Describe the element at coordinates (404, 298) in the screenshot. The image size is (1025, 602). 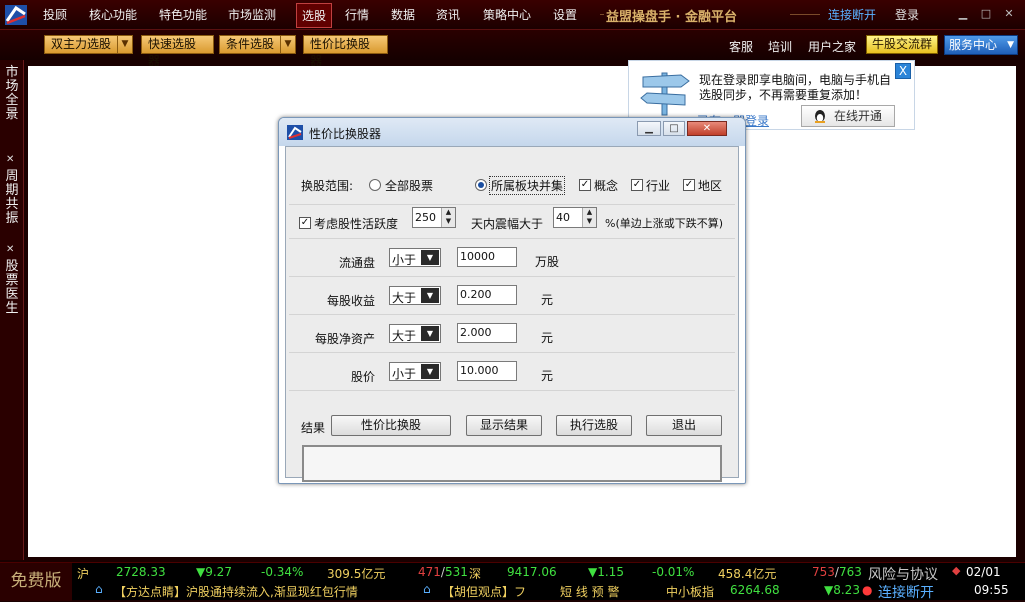
I see `operator-value: 大于` at that location.